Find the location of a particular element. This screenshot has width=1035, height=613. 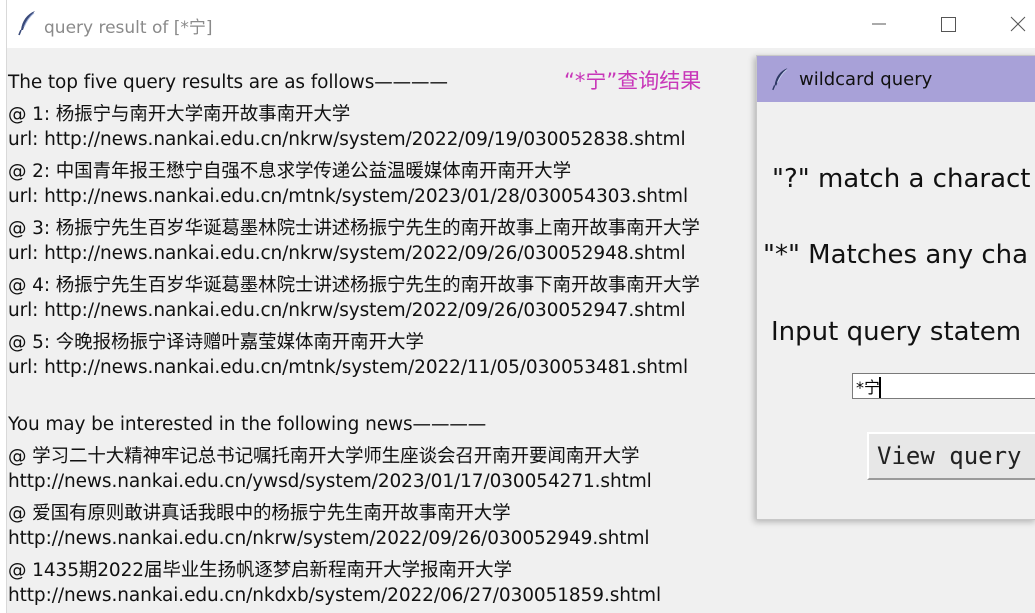

result-title: @ 1: 杨振宁与南开大学南开故事南开大学 is located at coordinates (179, 114).